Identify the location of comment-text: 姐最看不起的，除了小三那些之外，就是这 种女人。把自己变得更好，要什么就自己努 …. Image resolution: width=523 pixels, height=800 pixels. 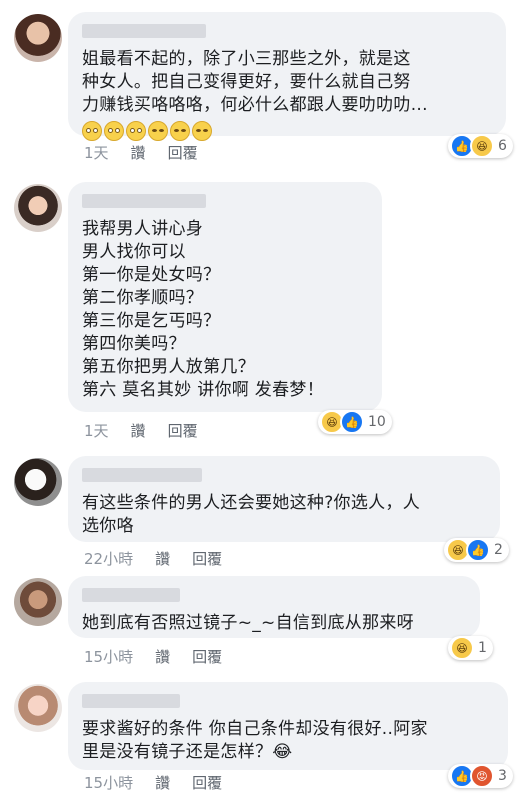
(255, 82).